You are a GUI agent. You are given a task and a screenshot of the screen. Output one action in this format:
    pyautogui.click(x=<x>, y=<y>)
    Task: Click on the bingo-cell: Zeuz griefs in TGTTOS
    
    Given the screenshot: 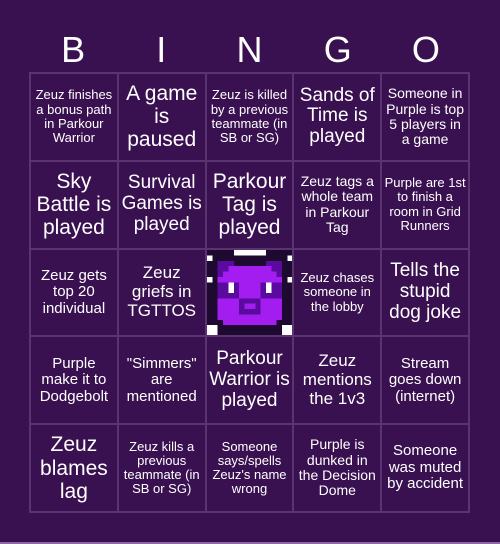 What is the action you would take?
    pyautogui.click(x=161, y=292)
    